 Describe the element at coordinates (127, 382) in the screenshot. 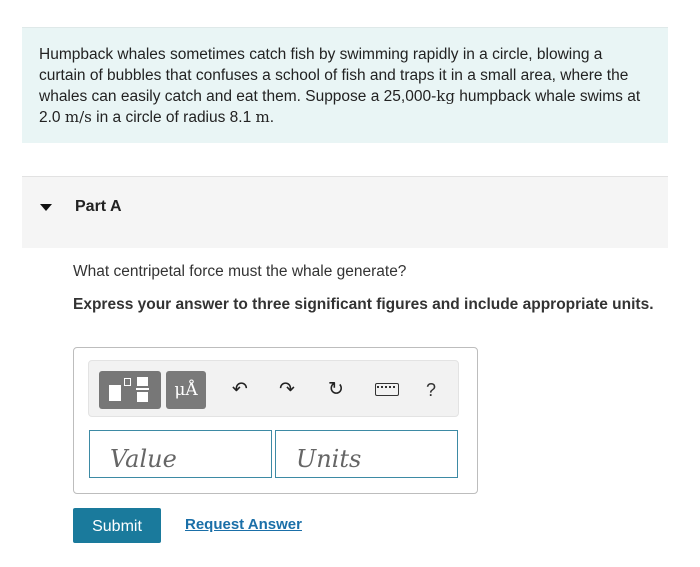

I see `template-icon-box` at that location.